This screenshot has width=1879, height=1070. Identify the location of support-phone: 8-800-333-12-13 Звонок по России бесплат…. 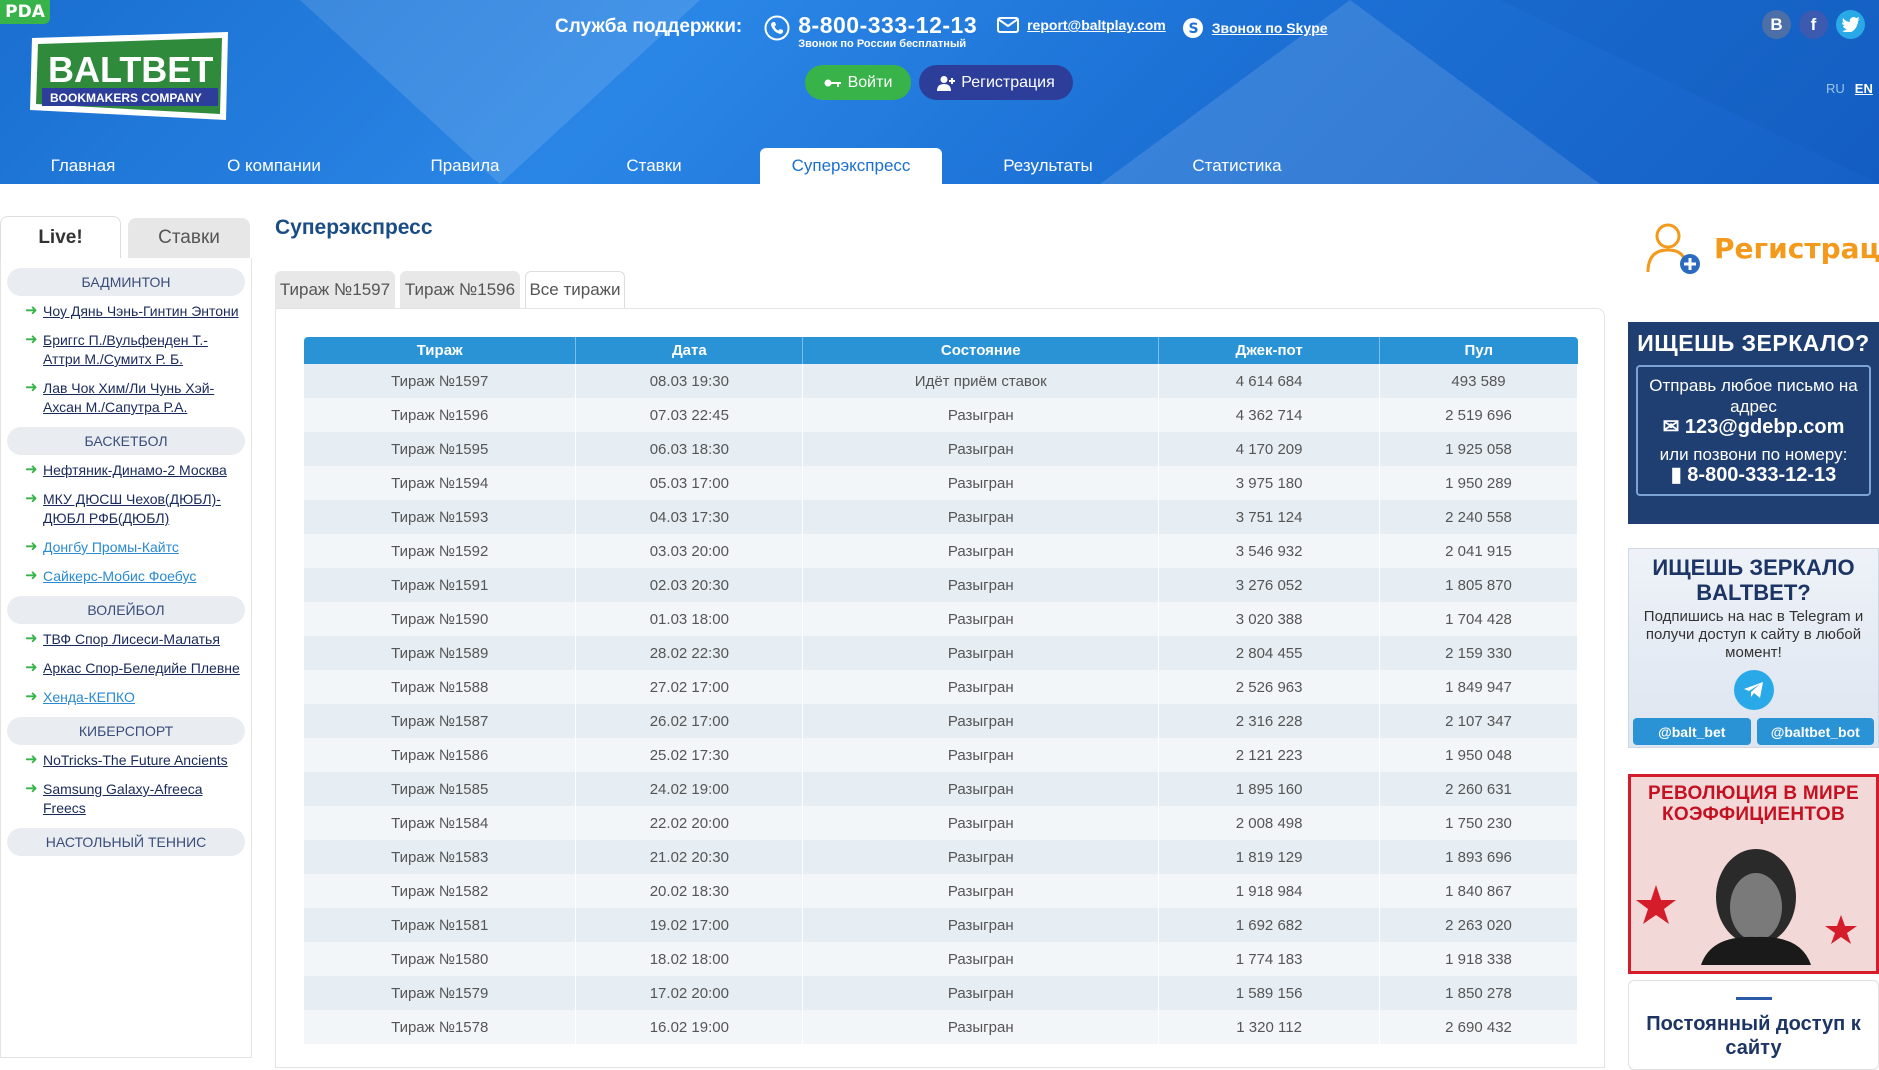
(870, 31).